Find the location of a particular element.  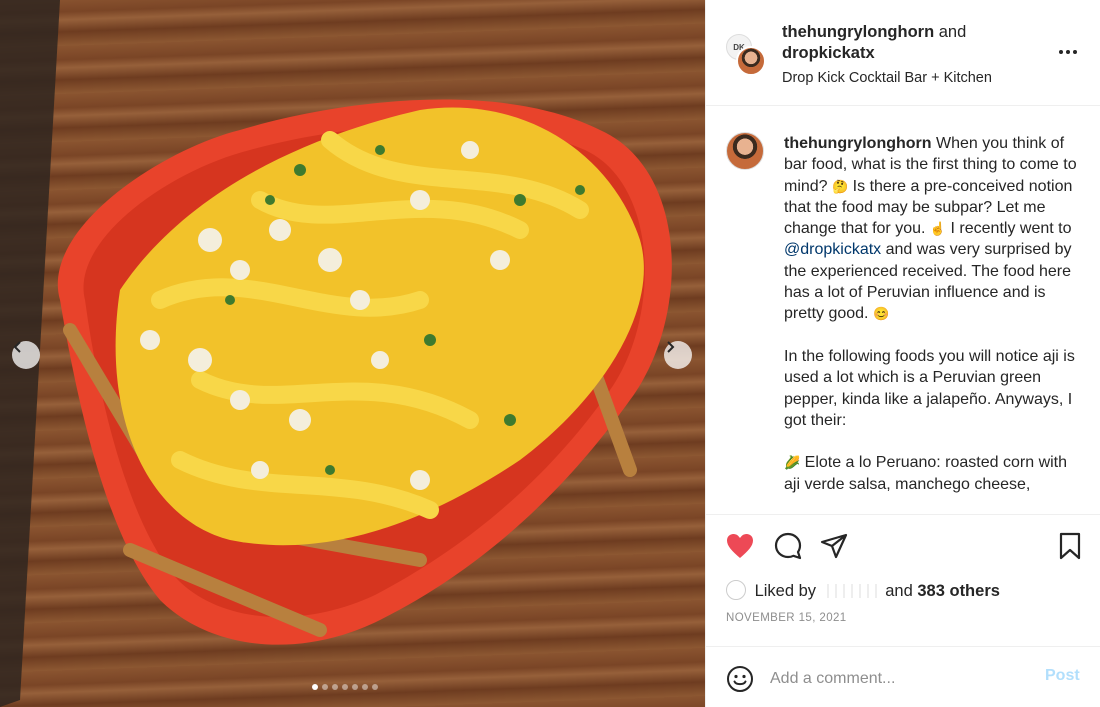

likes-joiner: and is located at coordinates (899, 591).